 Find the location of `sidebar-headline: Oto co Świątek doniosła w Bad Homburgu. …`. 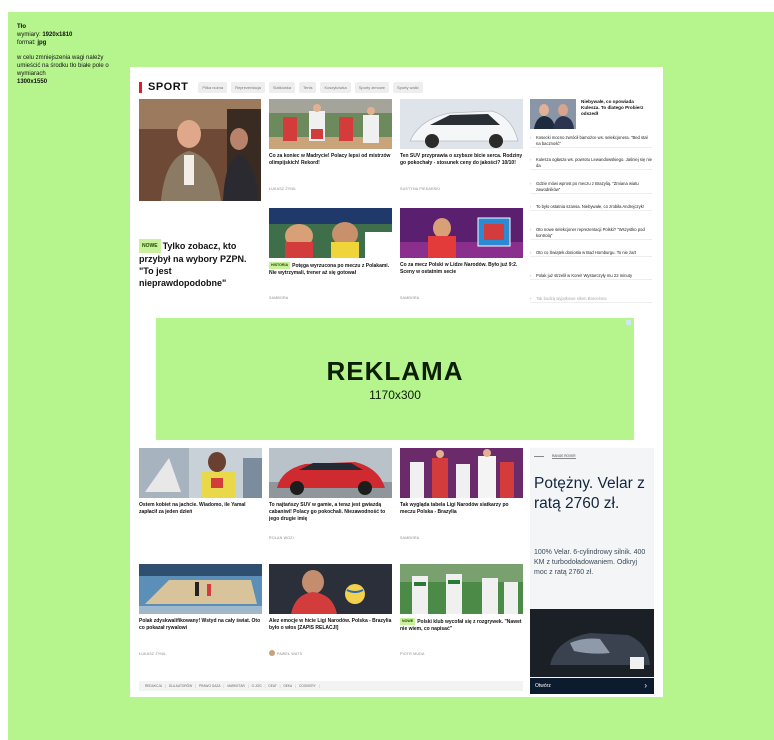

sidebar-headline: Oto co Świątek doniosła w Bad Homburgu. … is located at coordinates (591, 253).